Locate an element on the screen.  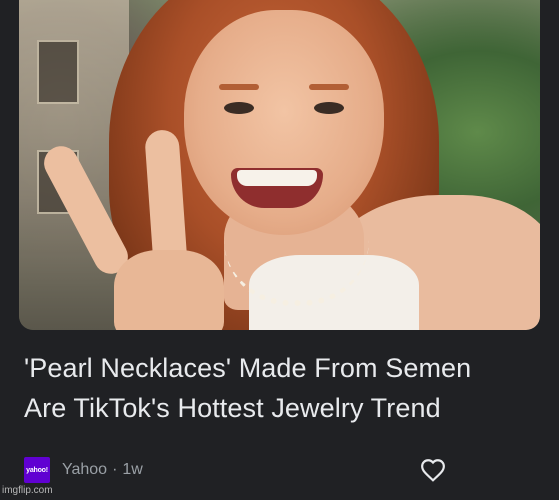
heart-outline-icon is located at coordinates (433, 470).